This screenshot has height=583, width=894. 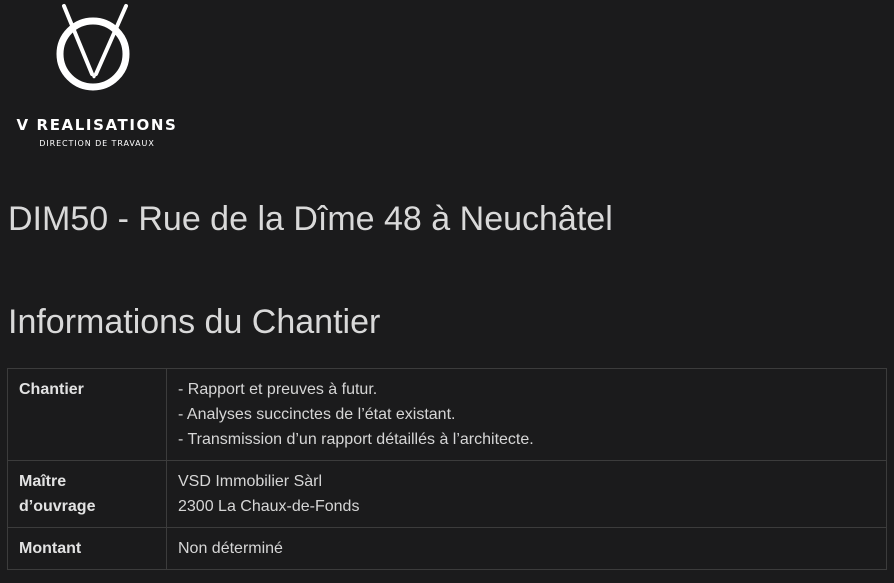 I want to click on company-logo: V REALISATIONS DIRECTION DE TRAVAUX, so click(x=100, y=80).